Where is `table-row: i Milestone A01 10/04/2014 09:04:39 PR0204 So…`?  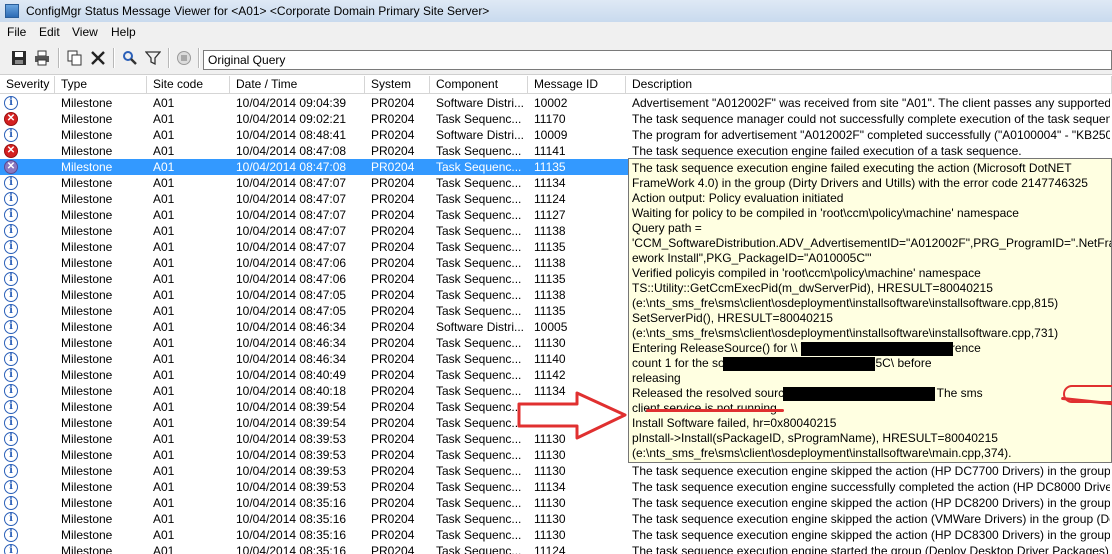
table-row: i Milestone A01 10/04/2014 09:04:39 PR0204 So… is located at coordinates (556, 103).